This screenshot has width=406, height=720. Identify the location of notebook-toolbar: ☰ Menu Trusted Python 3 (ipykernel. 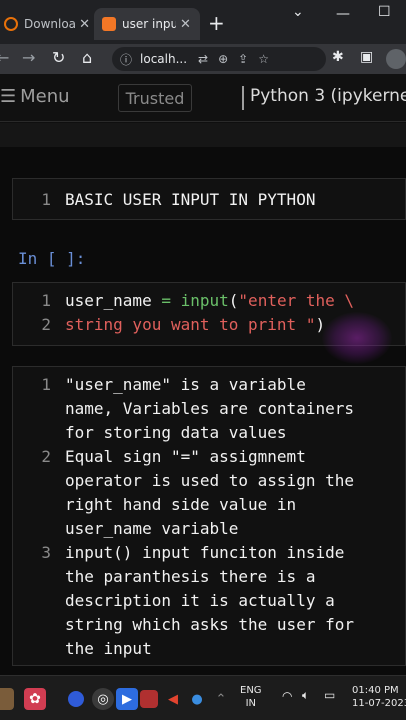
(203, 98).